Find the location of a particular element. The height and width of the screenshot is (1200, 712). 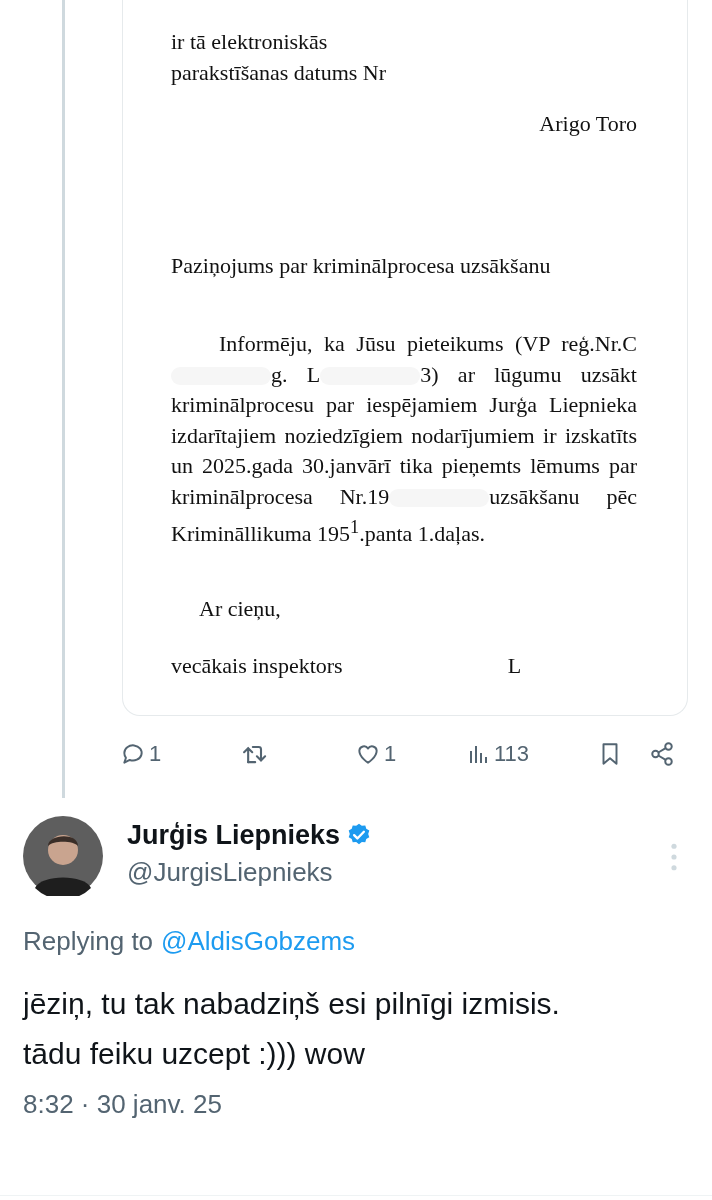

document-paragraph: Informēju, ka Jūsu pieteikums (VP reģ.Nr.C g. L 3) ar lūgumu uzsākt kriminālprocesu par iespējamiem Jurģa Liepnieka izdarītajiem noziedzīgiem nodarījumiem ir izskatīts un 2025.gada 30.janvārī tika pieņemts lēmums par kriminālprocesa Nr.19 uzsākšanu pēc Krimināllikuma 195$^{1}$.panta 1.daļas. is located at coordinates (404, 439).